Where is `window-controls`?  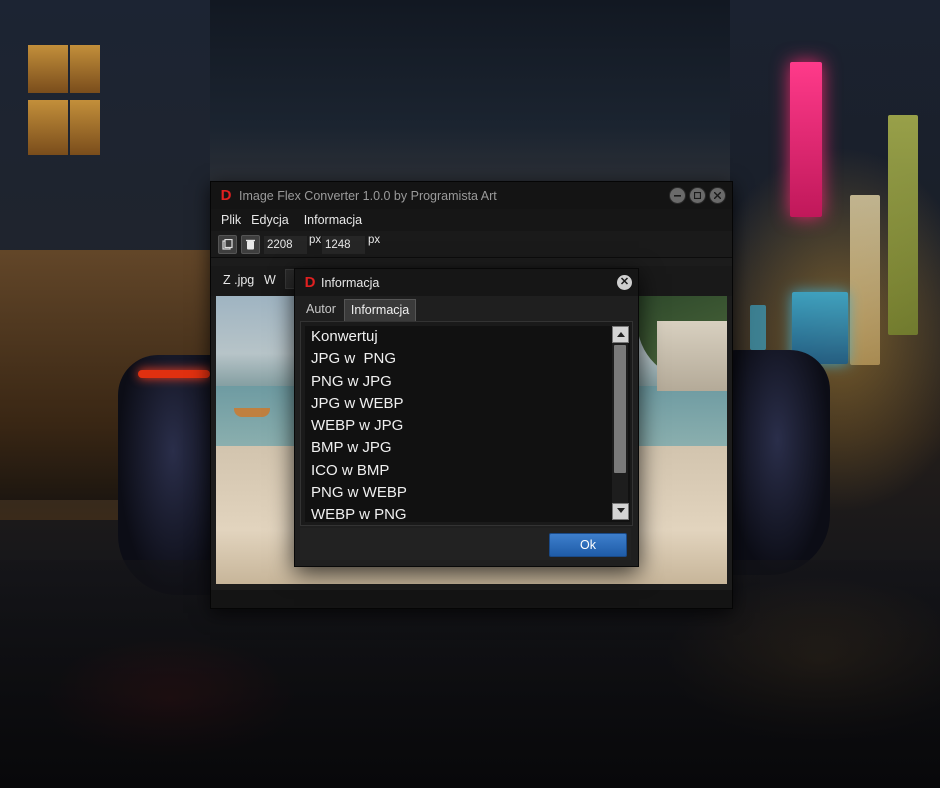
window-controls is located at coordinates (697, 195).